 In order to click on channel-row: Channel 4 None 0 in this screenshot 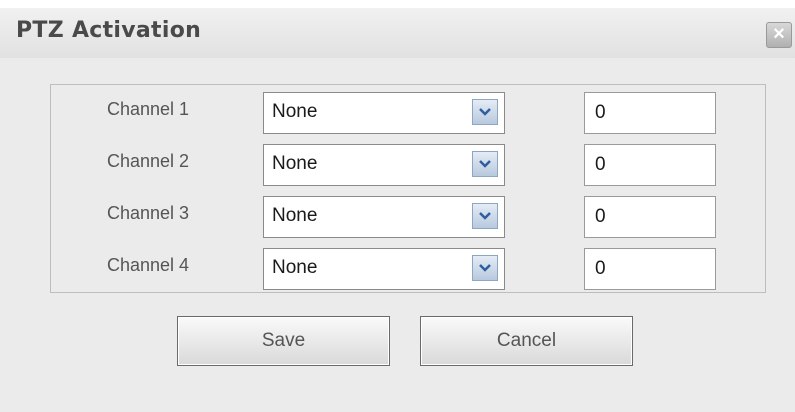, I will do `click(409, 270)`.